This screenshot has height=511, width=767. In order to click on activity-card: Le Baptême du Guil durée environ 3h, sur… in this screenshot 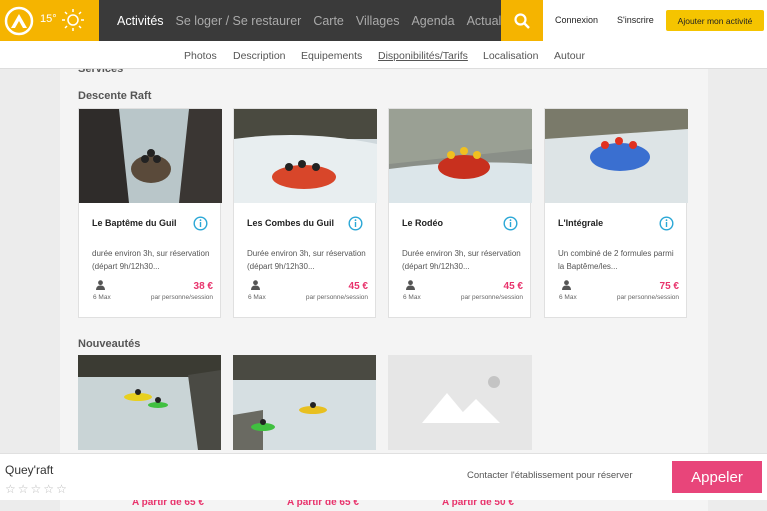, I will do `click(150, 213)`.